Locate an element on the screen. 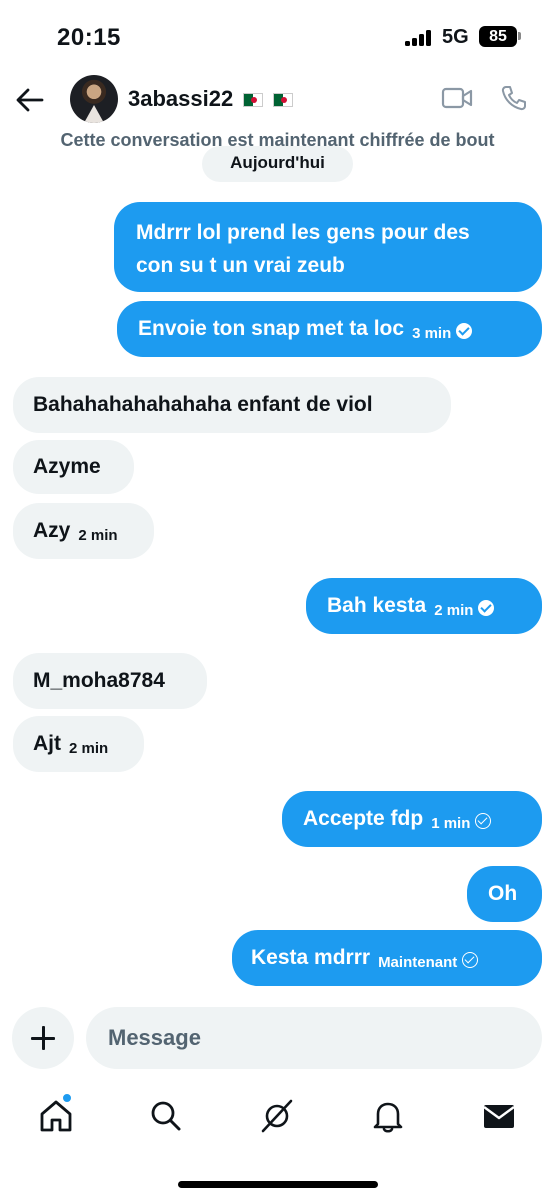  notifications-bell-icon is located at coordinates (388, 1116).